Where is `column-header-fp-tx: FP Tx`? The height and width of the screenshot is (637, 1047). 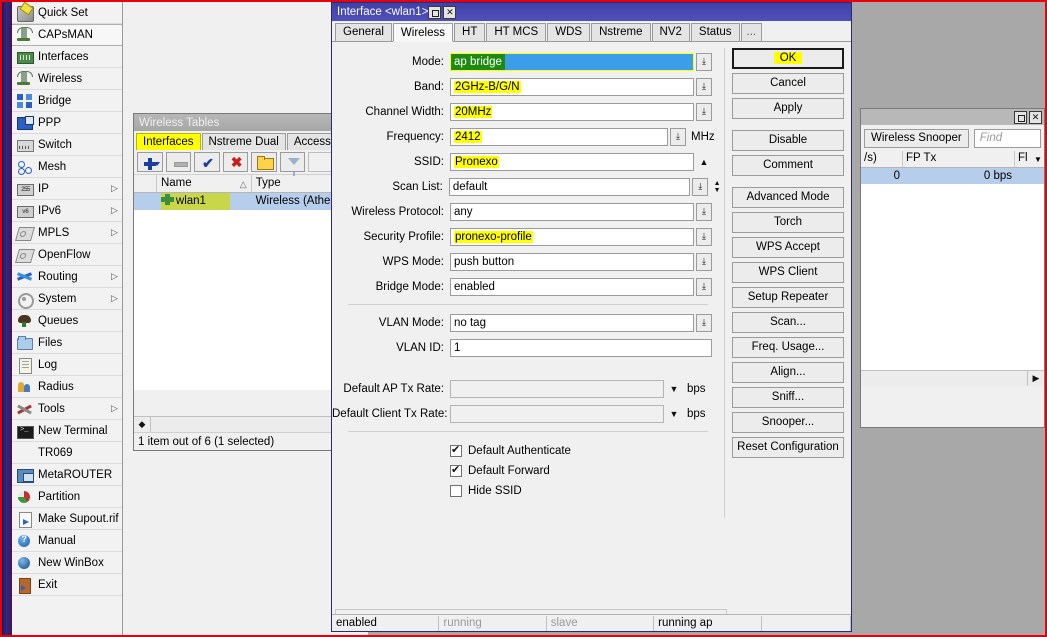 column-header-fp-tx: FP Tx is located at coordinates (959, 159).